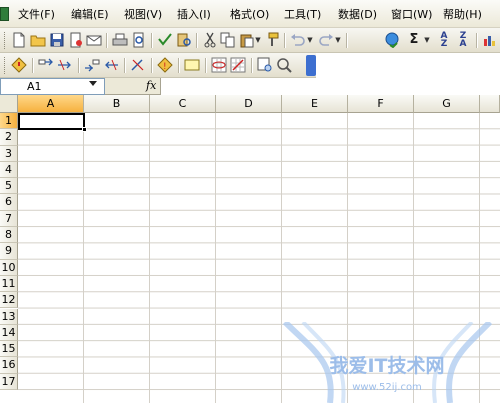  What do you see at coordinates (272, 40) in the screenshot?
I see `format-painter-icon` at bounding box center [272, 40].